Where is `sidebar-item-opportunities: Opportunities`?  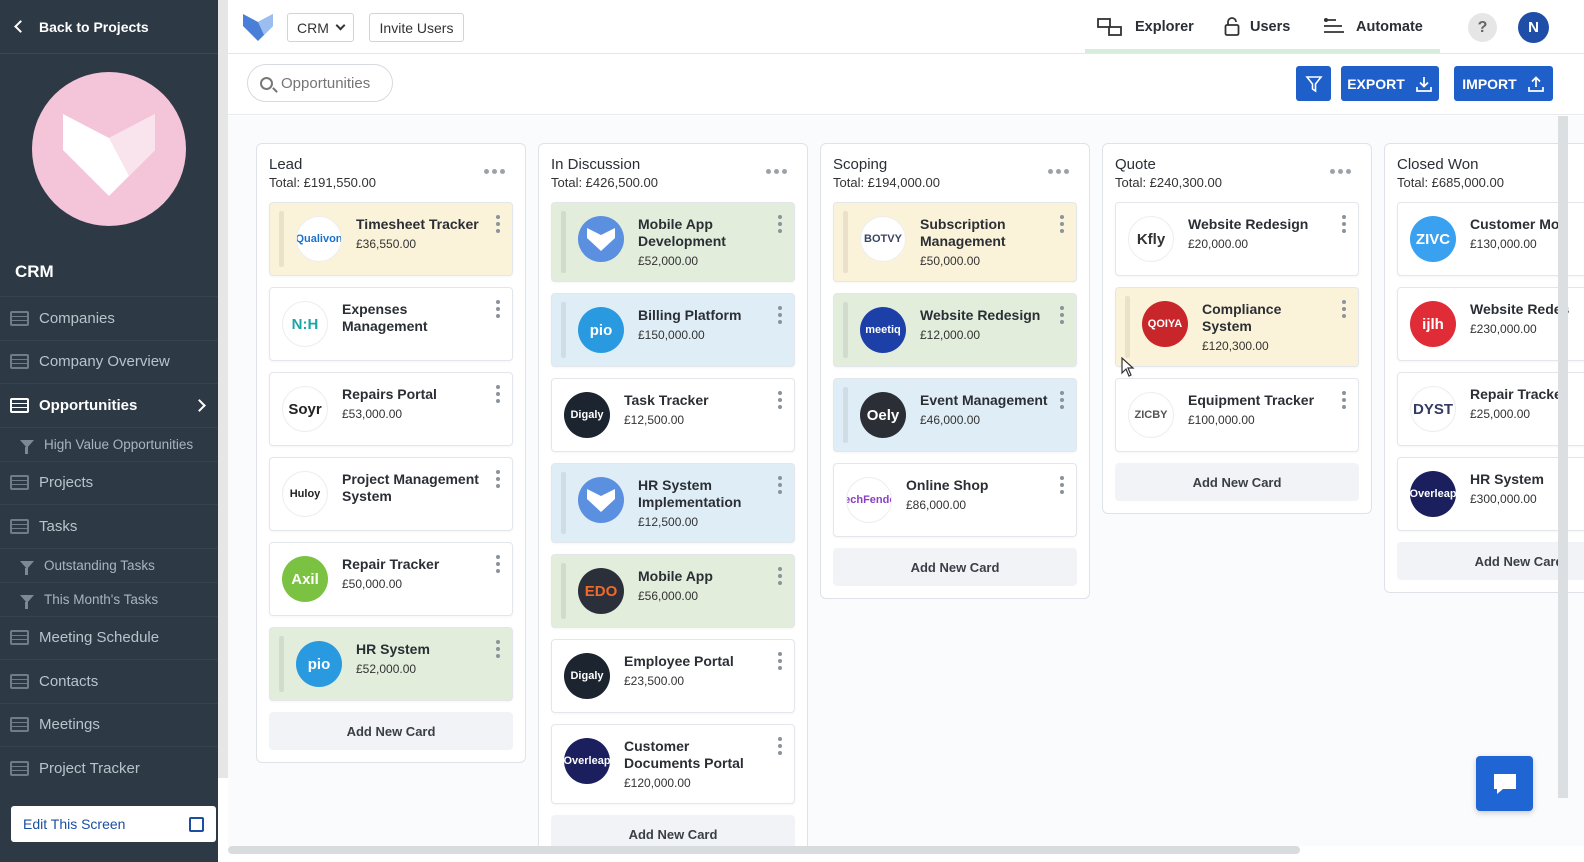
sidebar-item-opportunities: Opportunities is located at coordinates (109, 405).